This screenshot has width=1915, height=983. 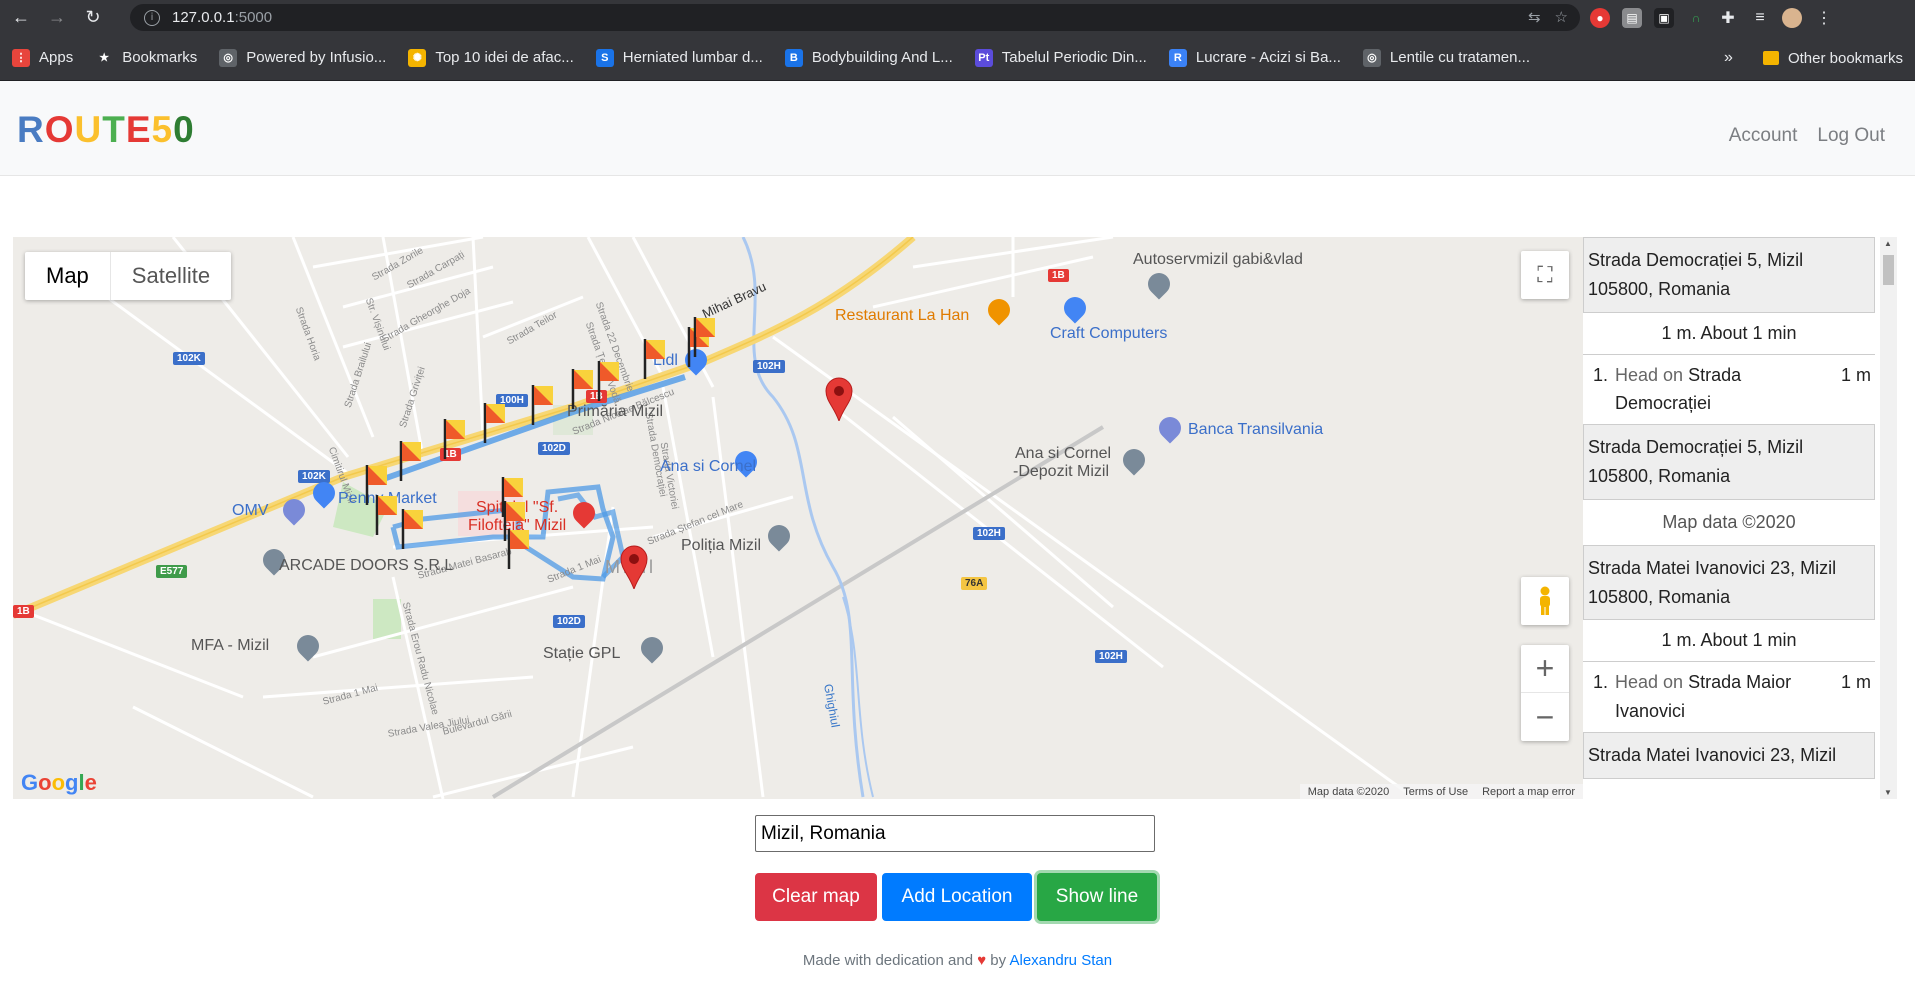 What do you see at coordinates (1845, 58) in the screenshot?
I see `other-bookmarks-label: Other bookmarks` at bounding box center [1845, 58].